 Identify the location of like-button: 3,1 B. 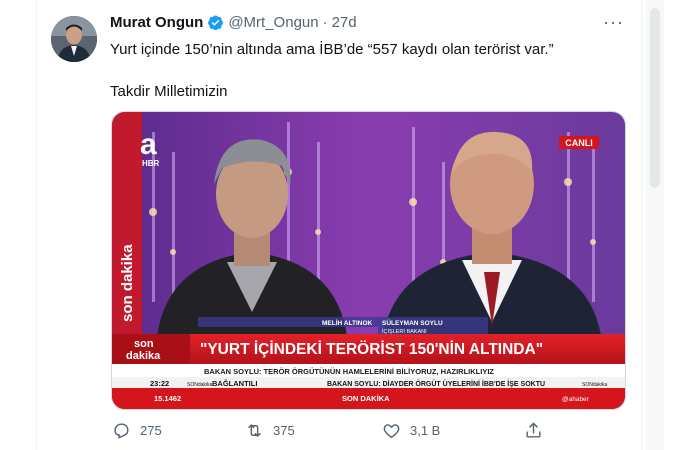
(411, 430).